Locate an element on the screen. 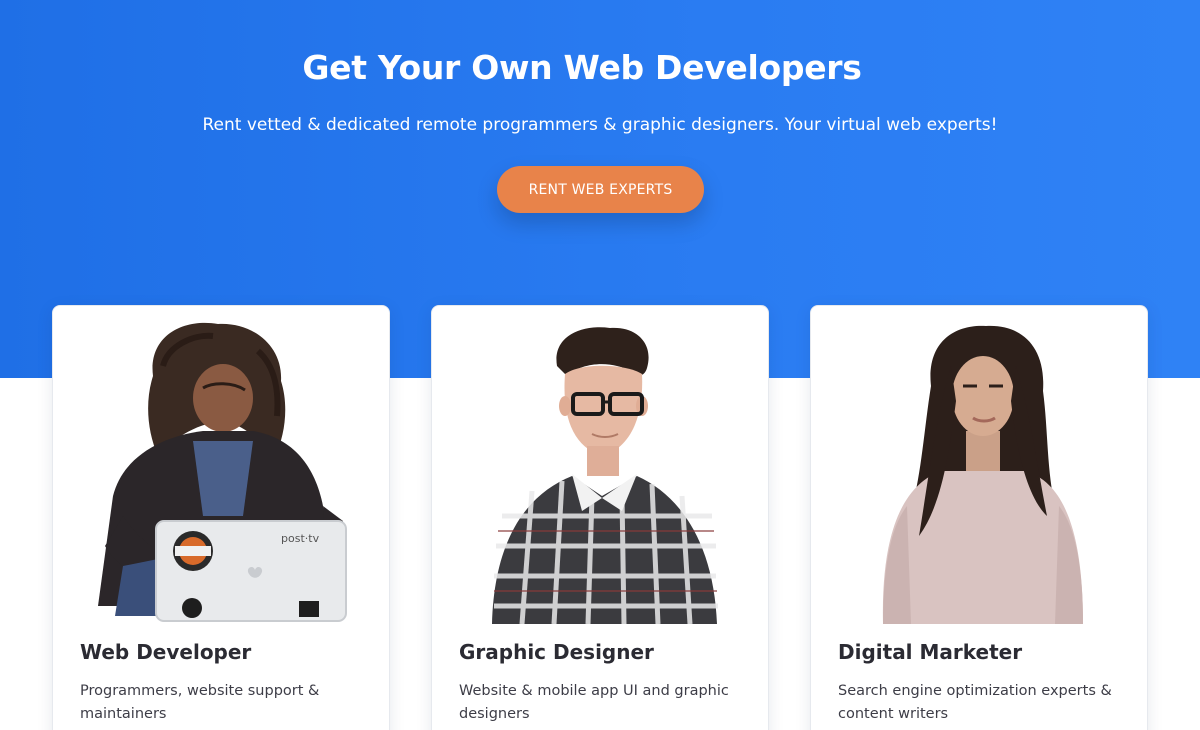 Image resolution: width=1200 pixels, height=730 pixels. card-title: Graphic Designer is located at coordinates (556, 652).